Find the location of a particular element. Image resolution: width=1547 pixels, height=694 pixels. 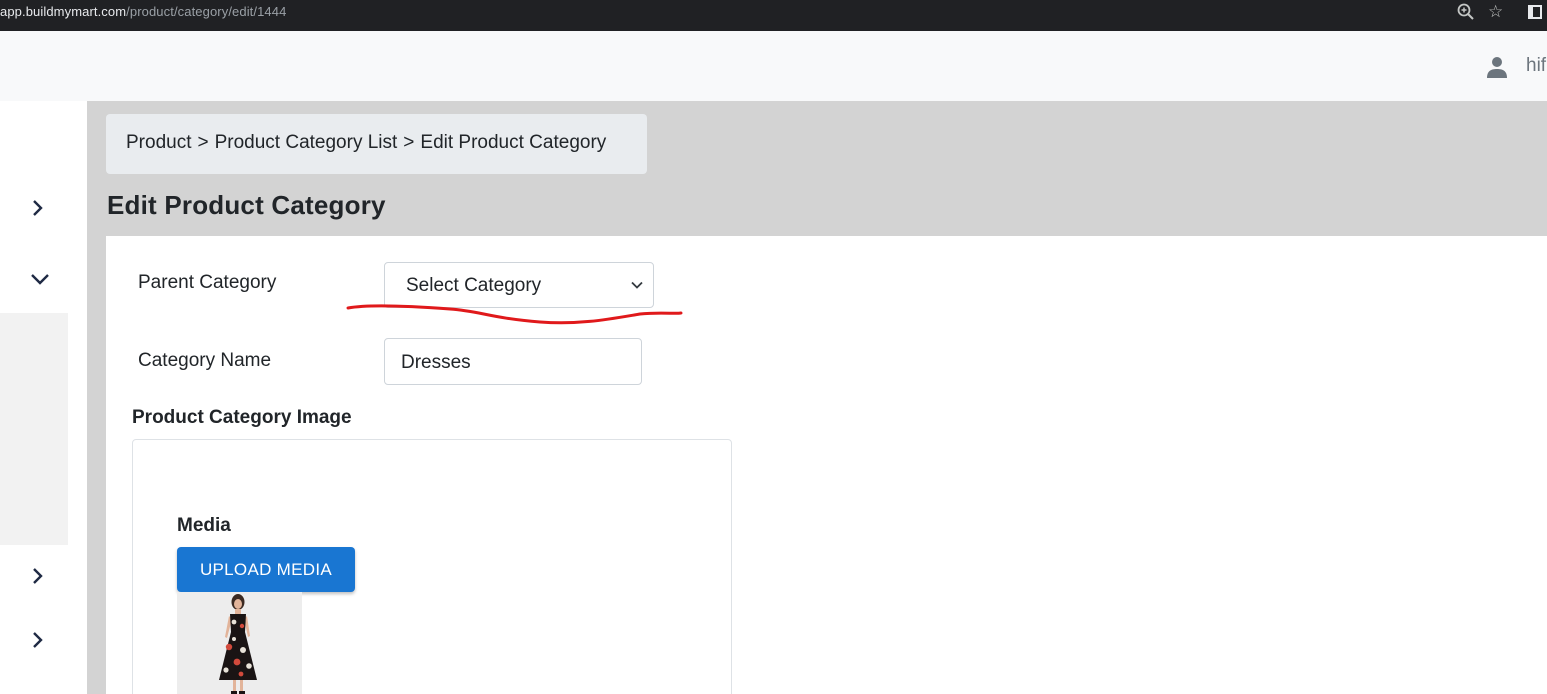

sidebar-submenu is located at coordinates (34, 429).